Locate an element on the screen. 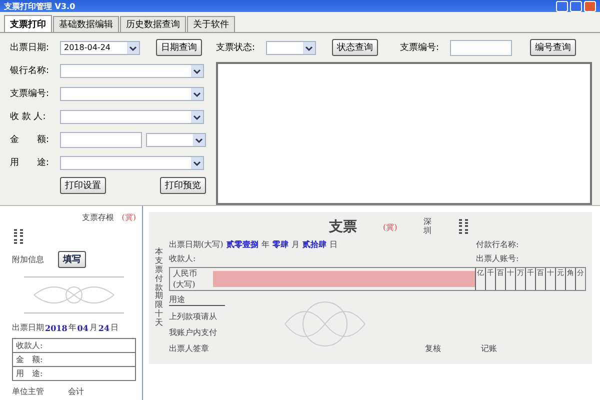  field-label: 出票日期 is located at coordinates (28, 327).